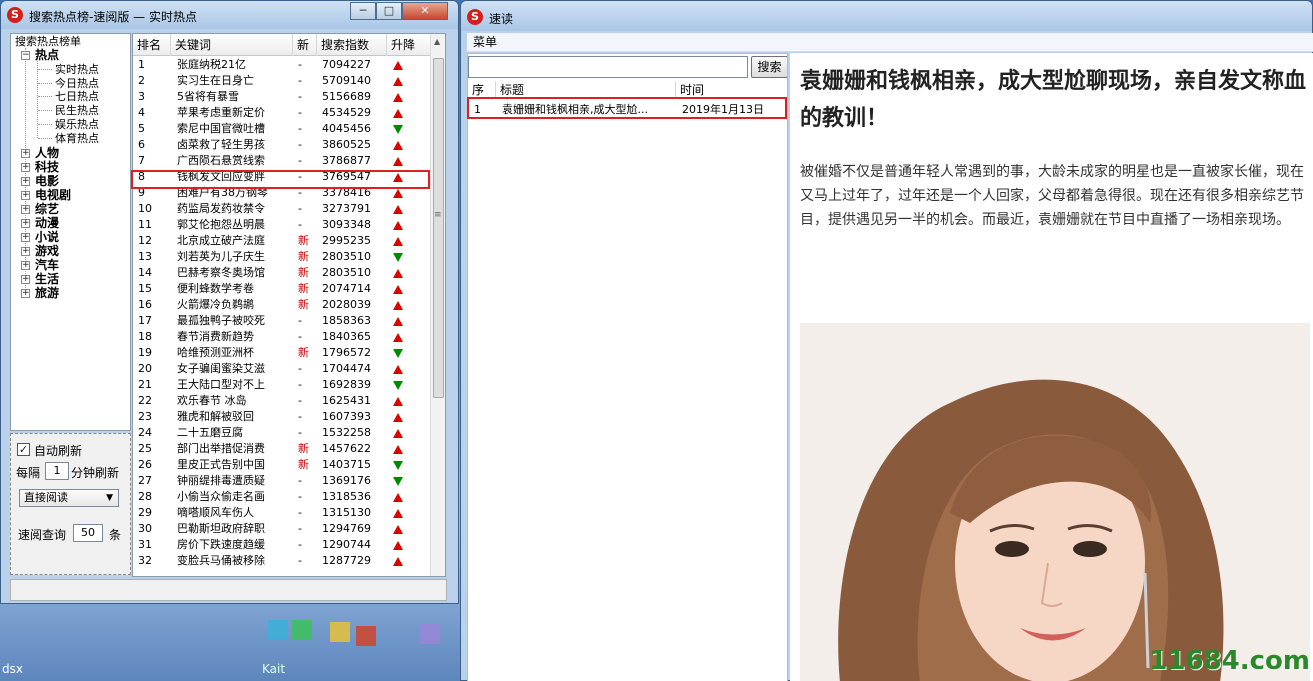 The width and height of the screenshot is (1313, 681). What do you see at coordinates (282, 273) in the screenshot?
I see `table-row: 14 巴赫考察冬奥场馆 新 2803510` at bounding box center [282, 273].